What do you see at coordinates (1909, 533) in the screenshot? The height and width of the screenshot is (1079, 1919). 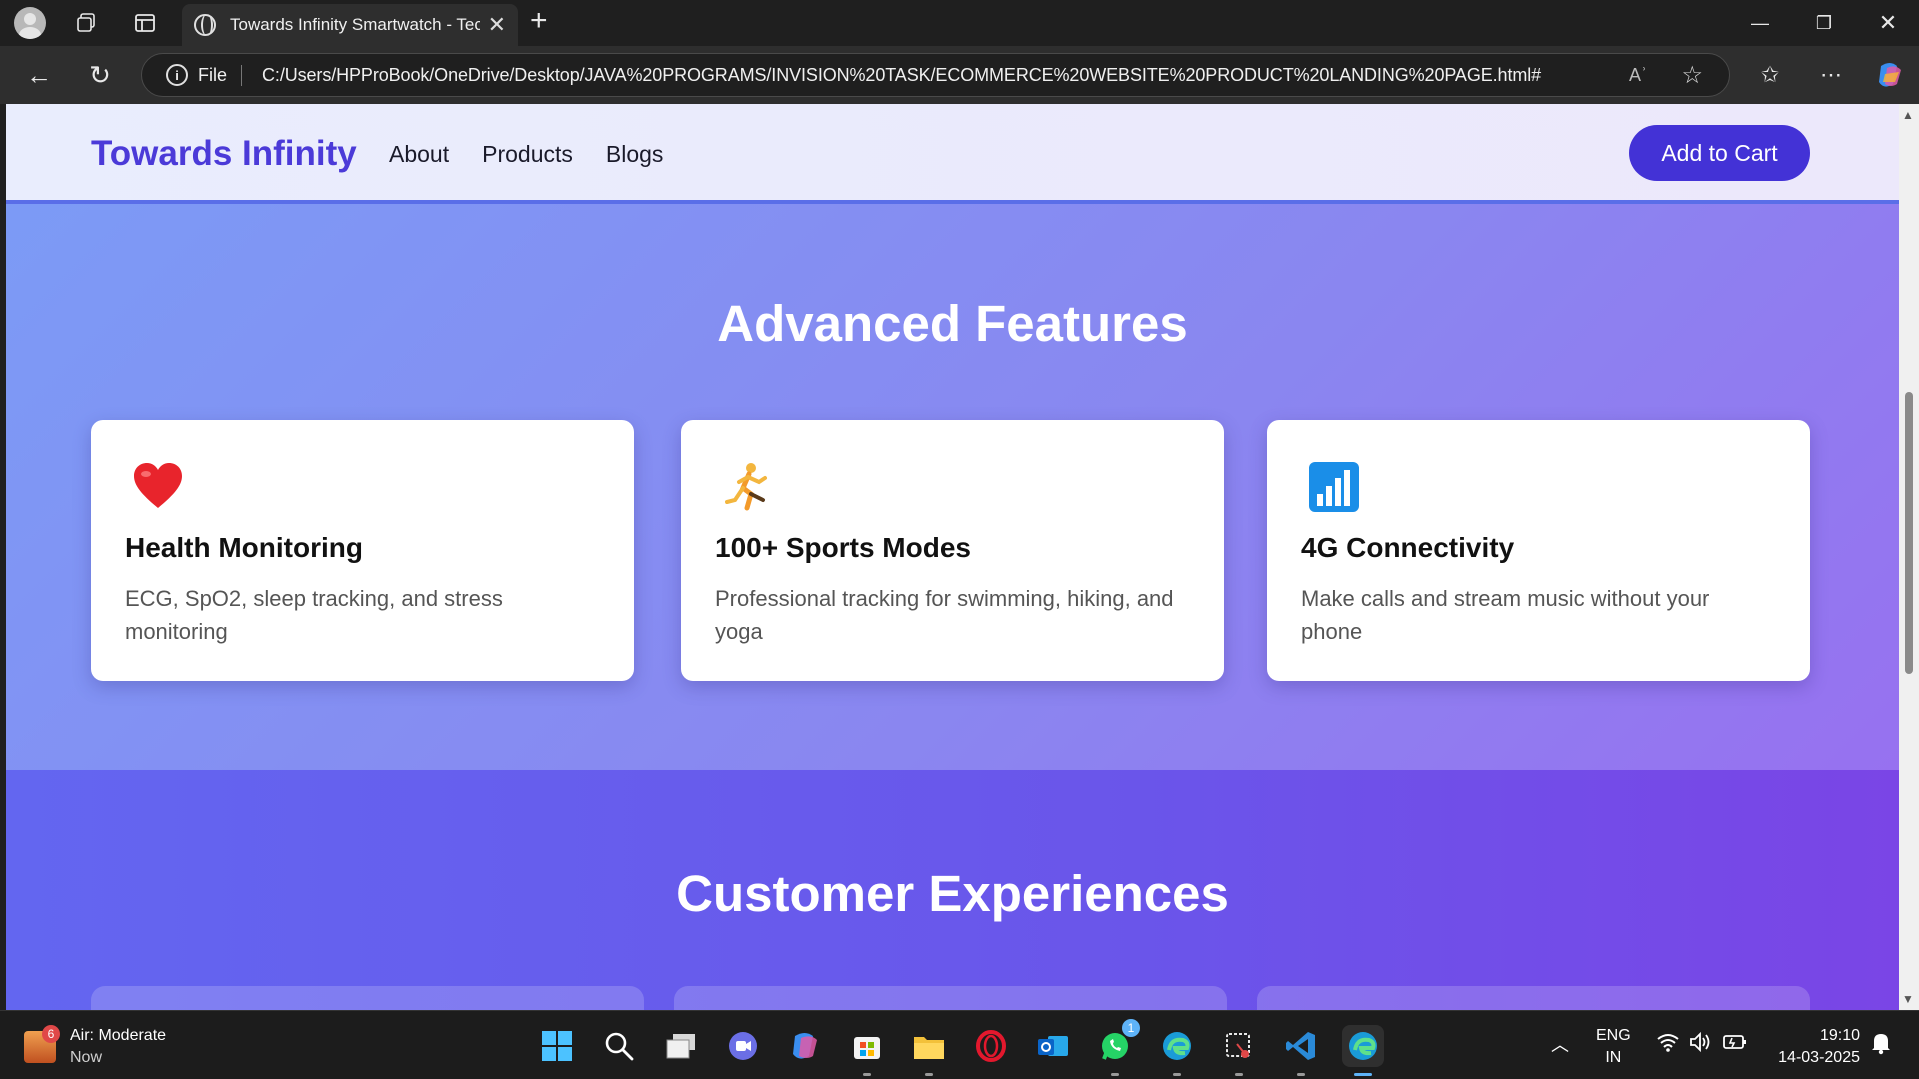 I see `scroll-thumb` at bounding box center [1909, 533].